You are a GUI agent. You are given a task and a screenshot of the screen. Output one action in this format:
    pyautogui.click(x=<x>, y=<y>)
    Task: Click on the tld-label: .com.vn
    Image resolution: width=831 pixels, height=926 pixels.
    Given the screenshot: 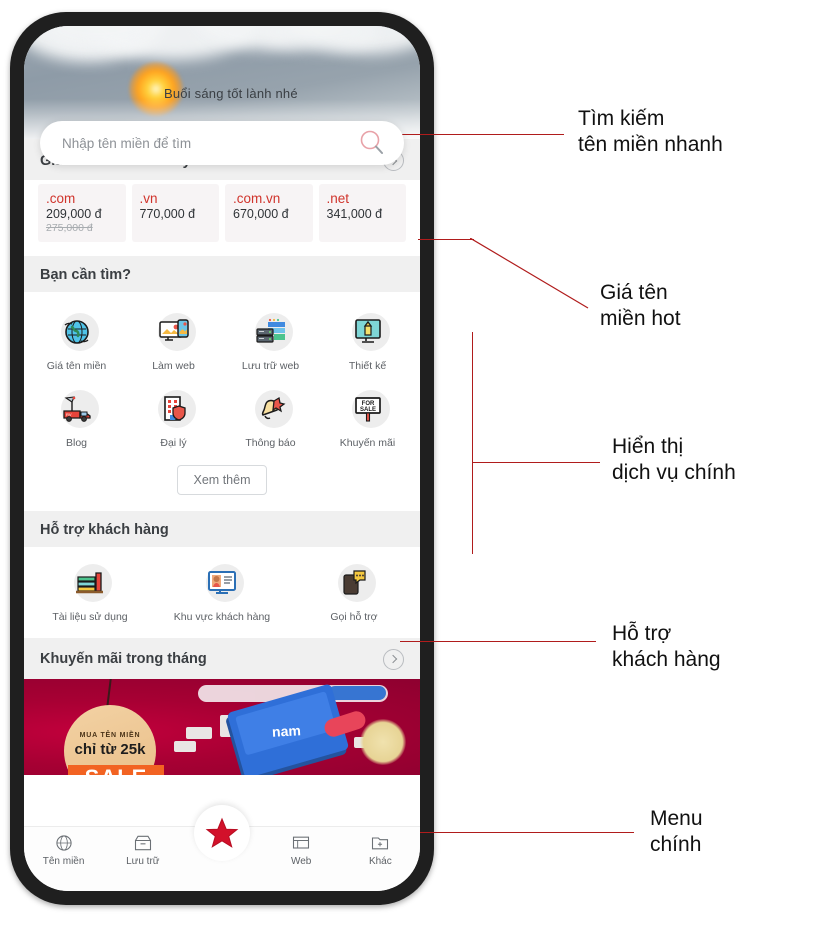 What is the action you would take?
    pyautogui.click(x=257, y=198)
    